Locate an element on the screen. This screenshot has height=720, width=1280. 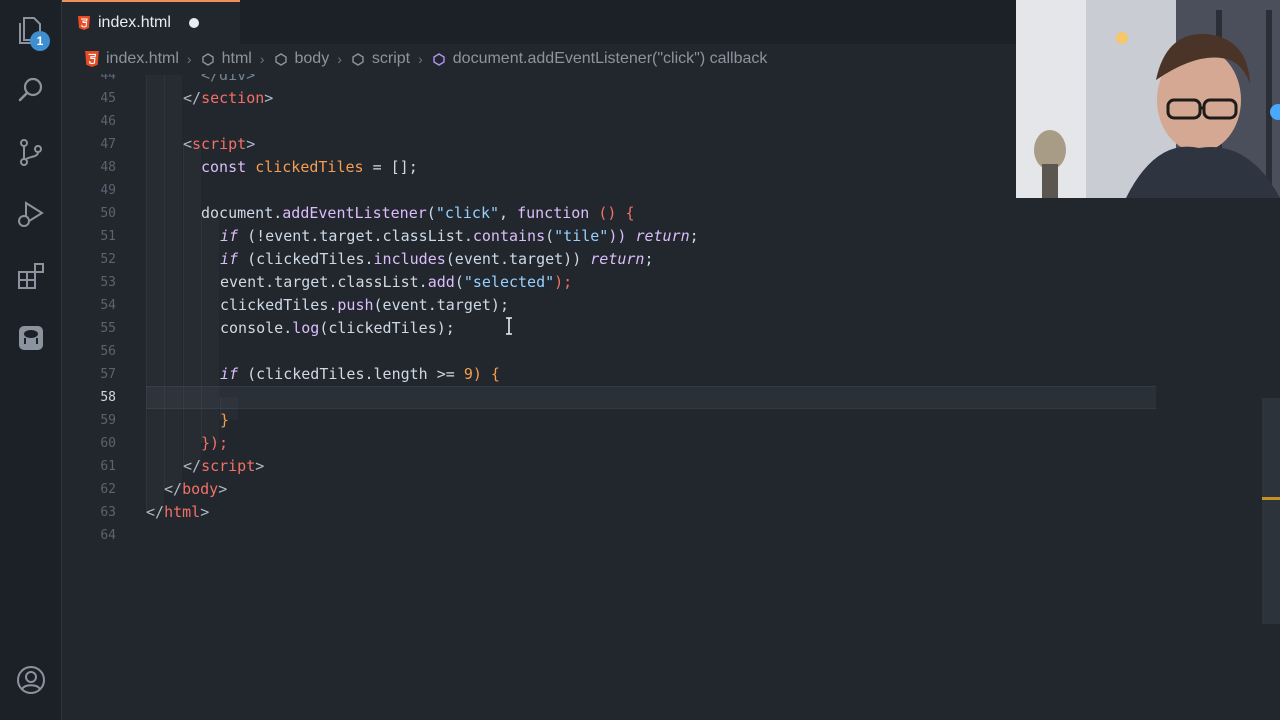
breadcrumb-html: html is located at coordinates (226, 59).